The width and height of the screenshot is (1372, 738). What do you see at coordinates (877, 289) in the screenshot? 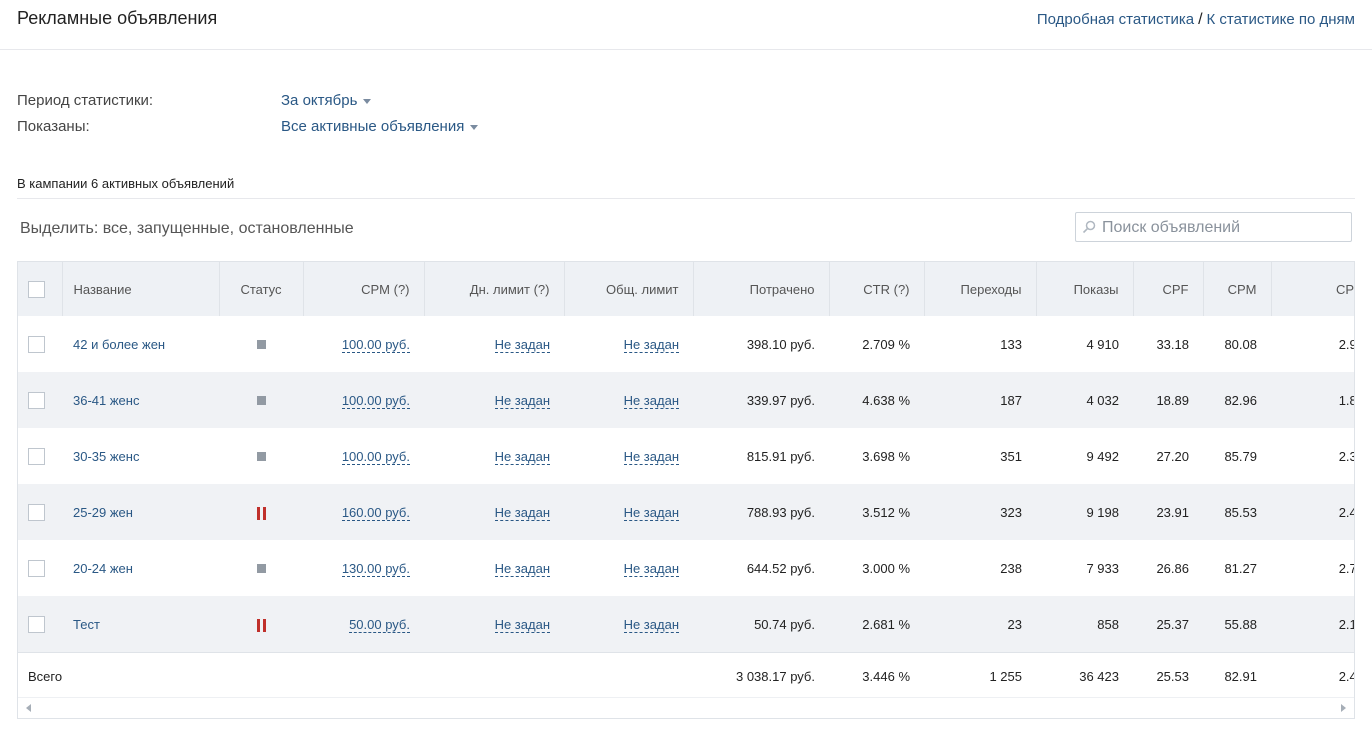
I see `col-ctr: CTR (?)` at bounding box center [877, 289].